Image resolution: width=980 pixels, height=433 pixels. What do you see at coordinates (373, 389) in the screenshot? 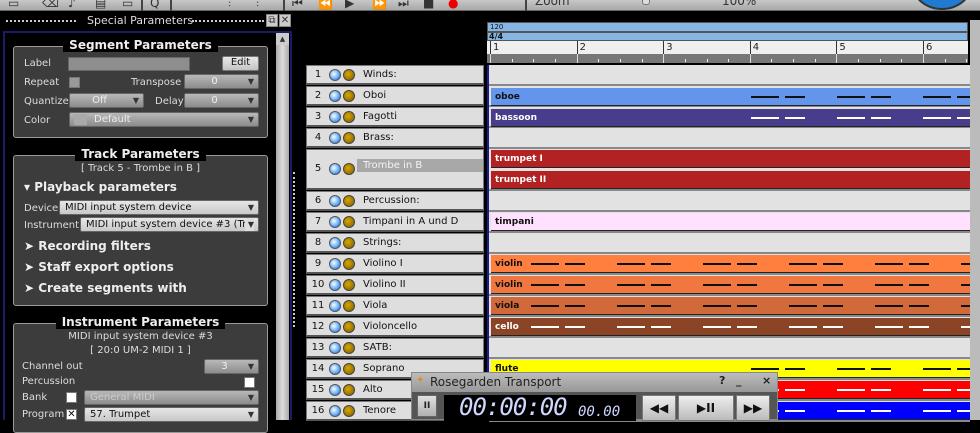
I see `track-name: Alto` at bounding box center [373, 389].